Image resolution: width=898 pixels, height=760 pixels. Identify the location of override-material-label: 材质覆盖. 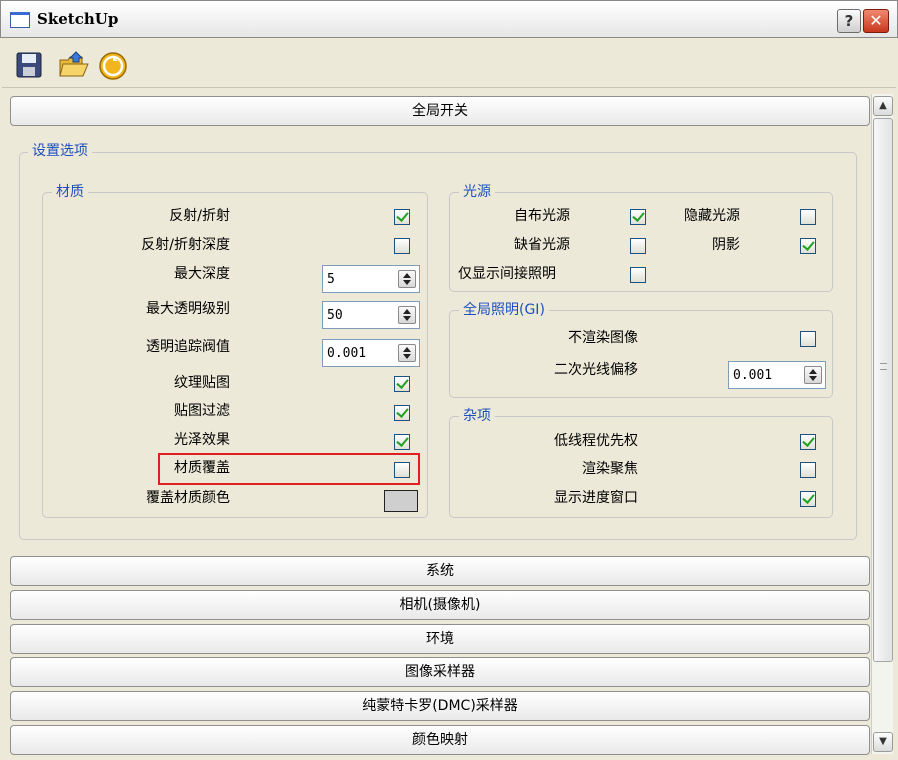
(202, 468).